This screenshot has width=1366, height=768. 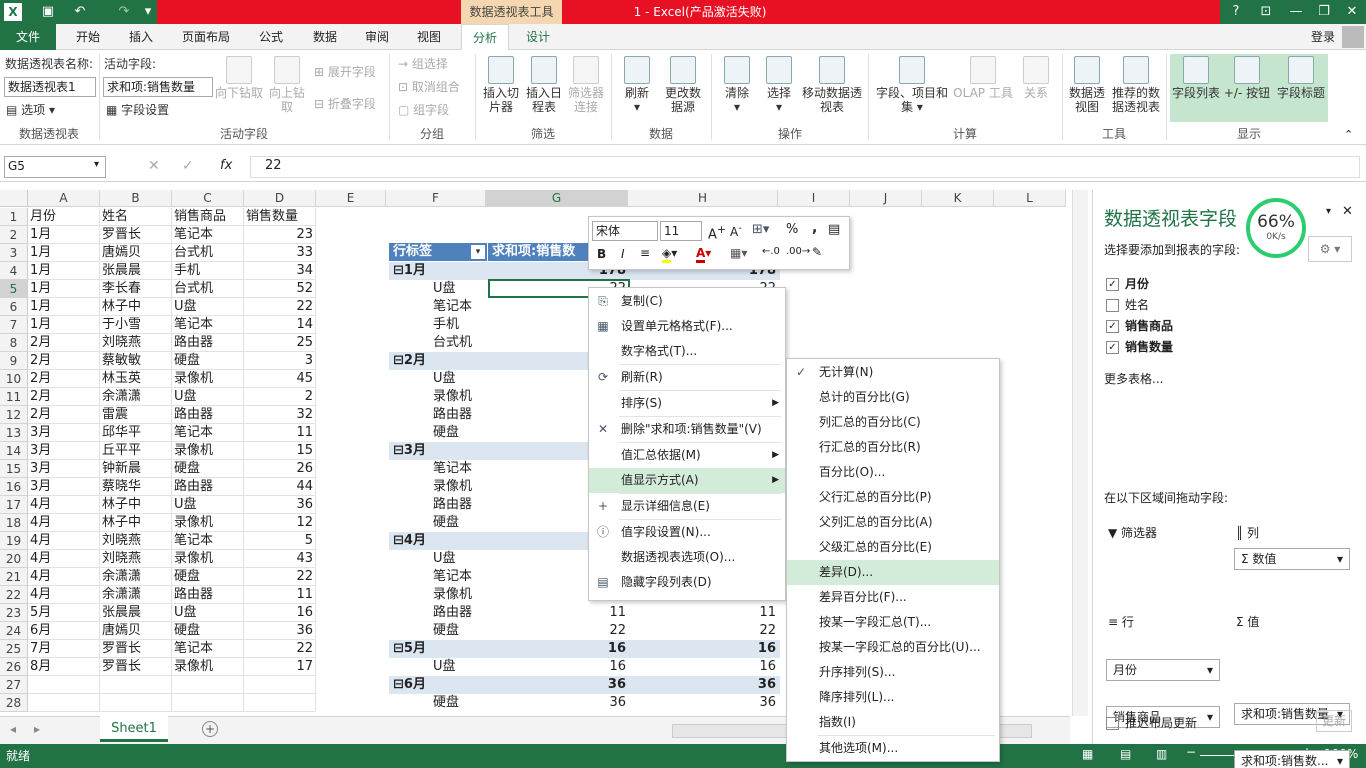 What do you see at coordinates (136, 433) in the screenshot?
I see `table-cell: 邱华平` at bounding box center [136, 433].